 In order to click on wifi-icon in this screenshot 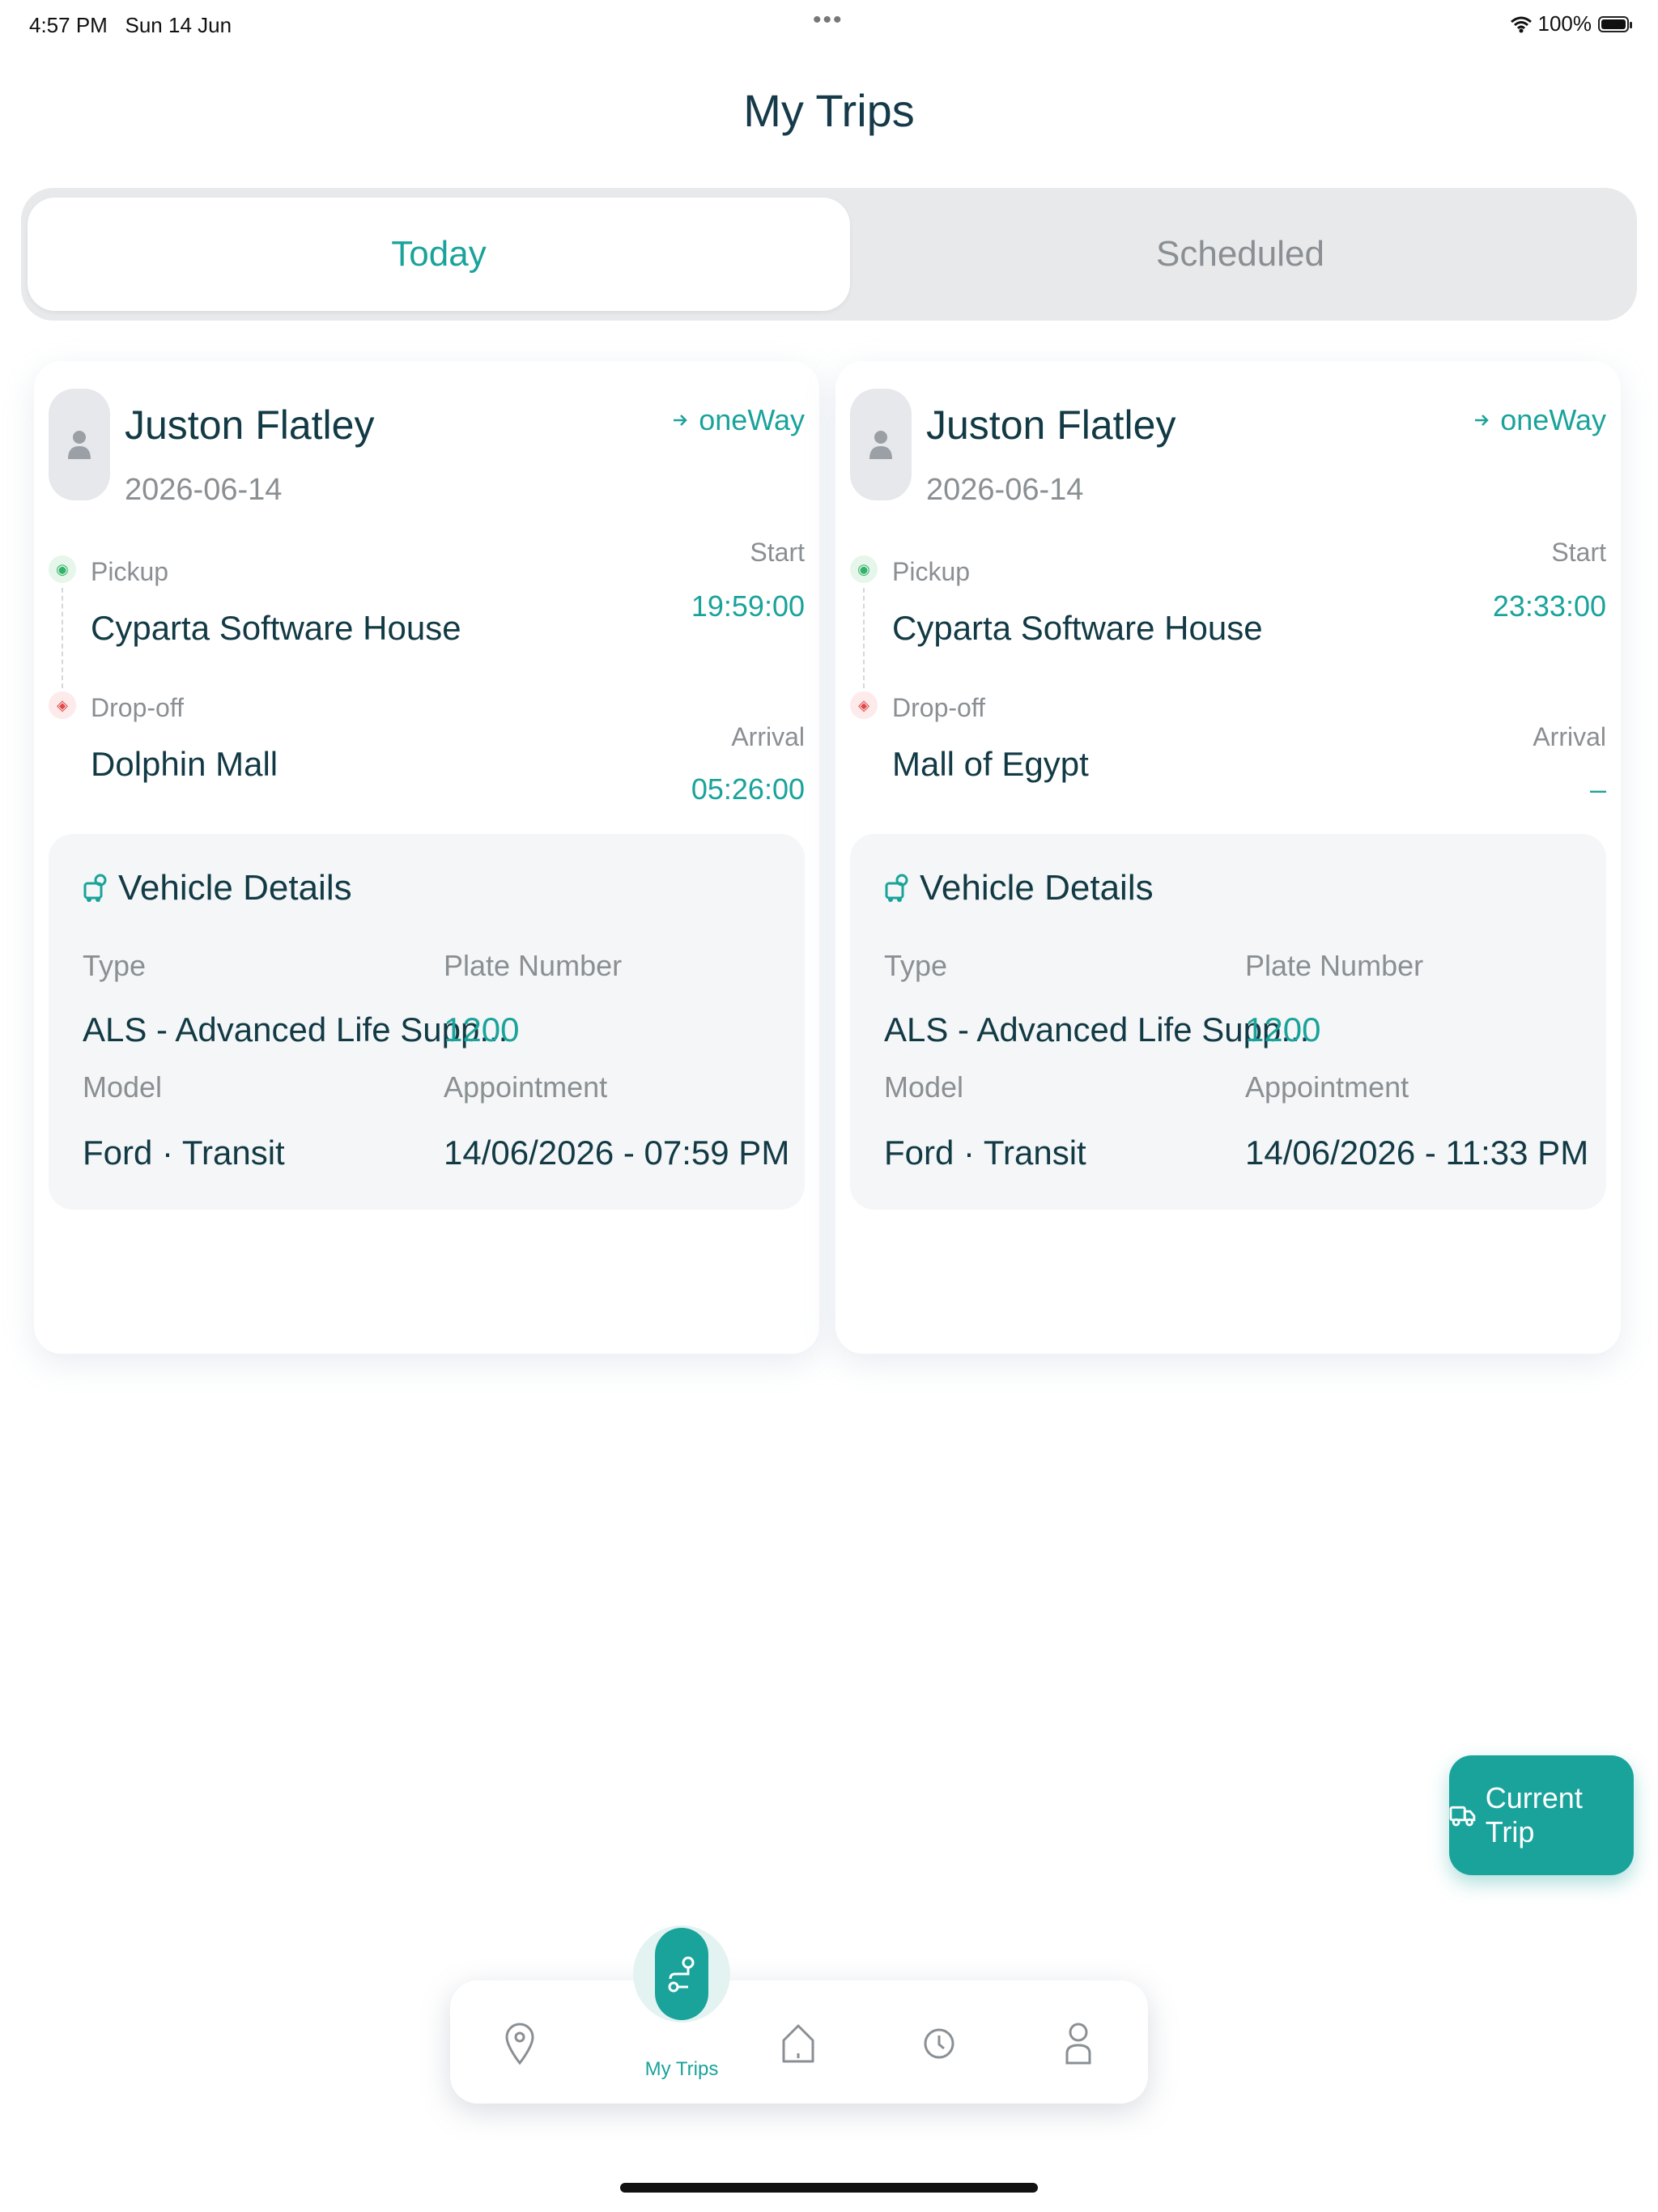, I will do `click(1521, 24)`.